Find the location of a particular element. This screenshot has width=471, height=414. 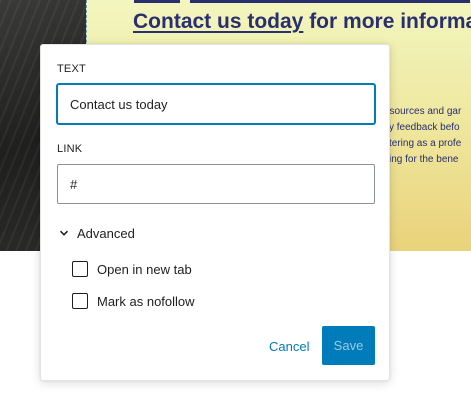

heading-text: for more informat is located at coordinates (387, 21).